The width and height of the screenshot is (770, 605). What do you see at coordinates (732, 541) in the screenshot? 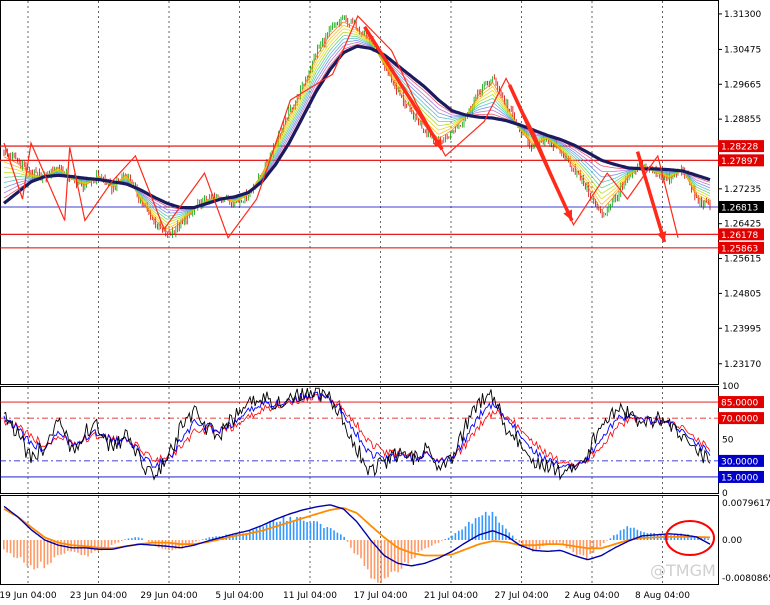
I see `macd-tick-label: 0.00` at bounding box center [732, 541].